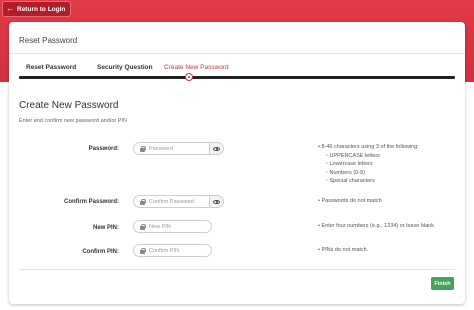  What do you see at coordinates (48, 40) in the screenshot?
I see `card-title: Reset Password` at bounding box center [48, 40].